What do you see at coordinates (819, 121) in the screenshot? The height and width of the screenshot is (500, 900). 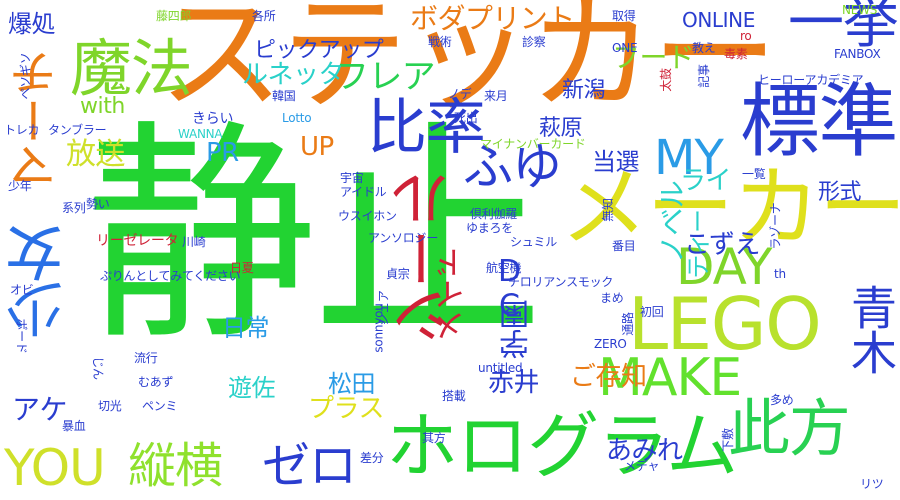 I see `word-hyojun: 標準` at bounding box center [819, 121].